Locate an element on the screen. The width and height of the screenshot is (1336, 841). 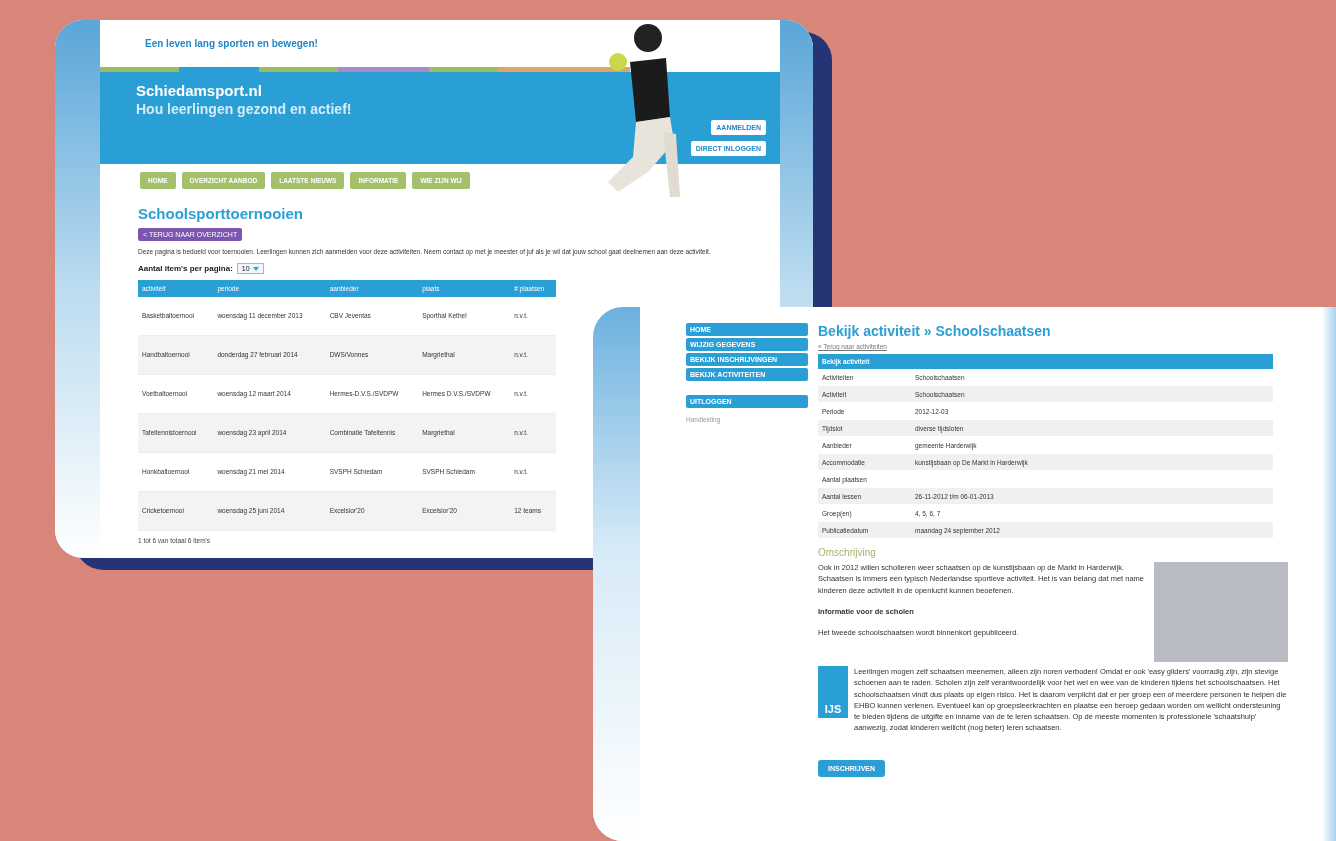
ijs-logo: IJS is located at coordinates (833, 692).